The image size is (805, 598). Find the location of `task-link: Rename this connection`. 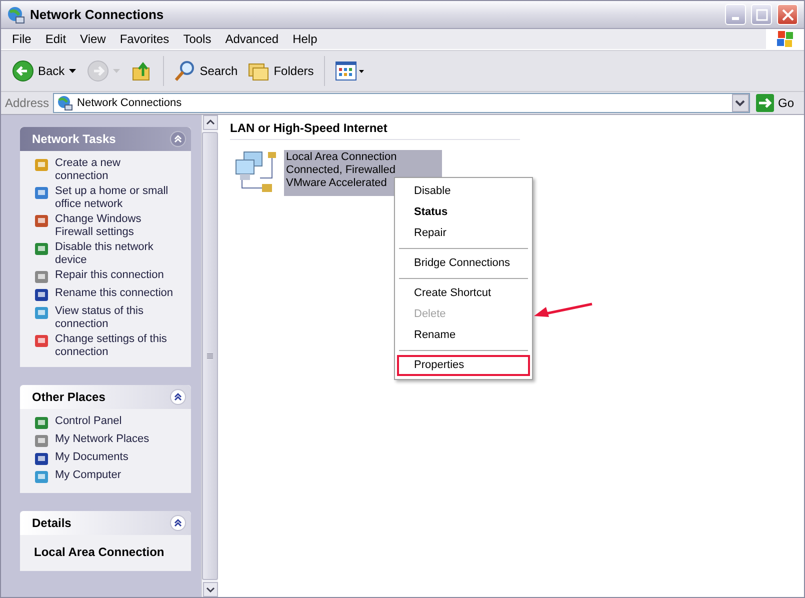

task-link: Rename this connection is located at coordinates (108, 295).